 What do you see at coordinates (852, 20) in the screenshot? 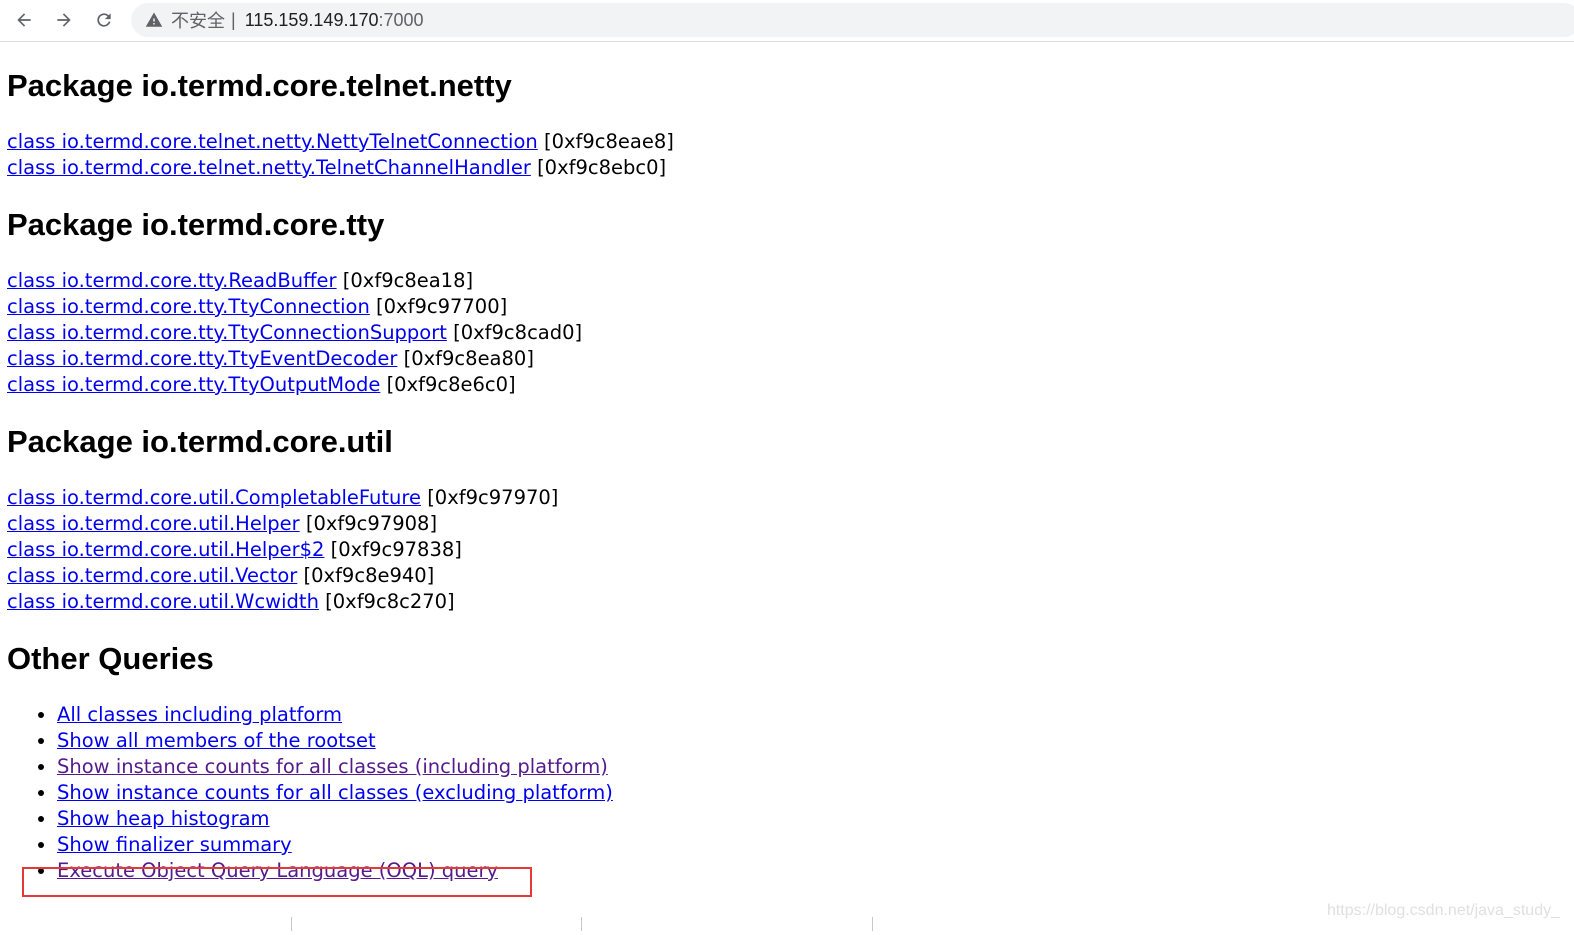
I see `address-bar: 不安全 | 115.159.149.170:7000` at bounding box center [852, 20].